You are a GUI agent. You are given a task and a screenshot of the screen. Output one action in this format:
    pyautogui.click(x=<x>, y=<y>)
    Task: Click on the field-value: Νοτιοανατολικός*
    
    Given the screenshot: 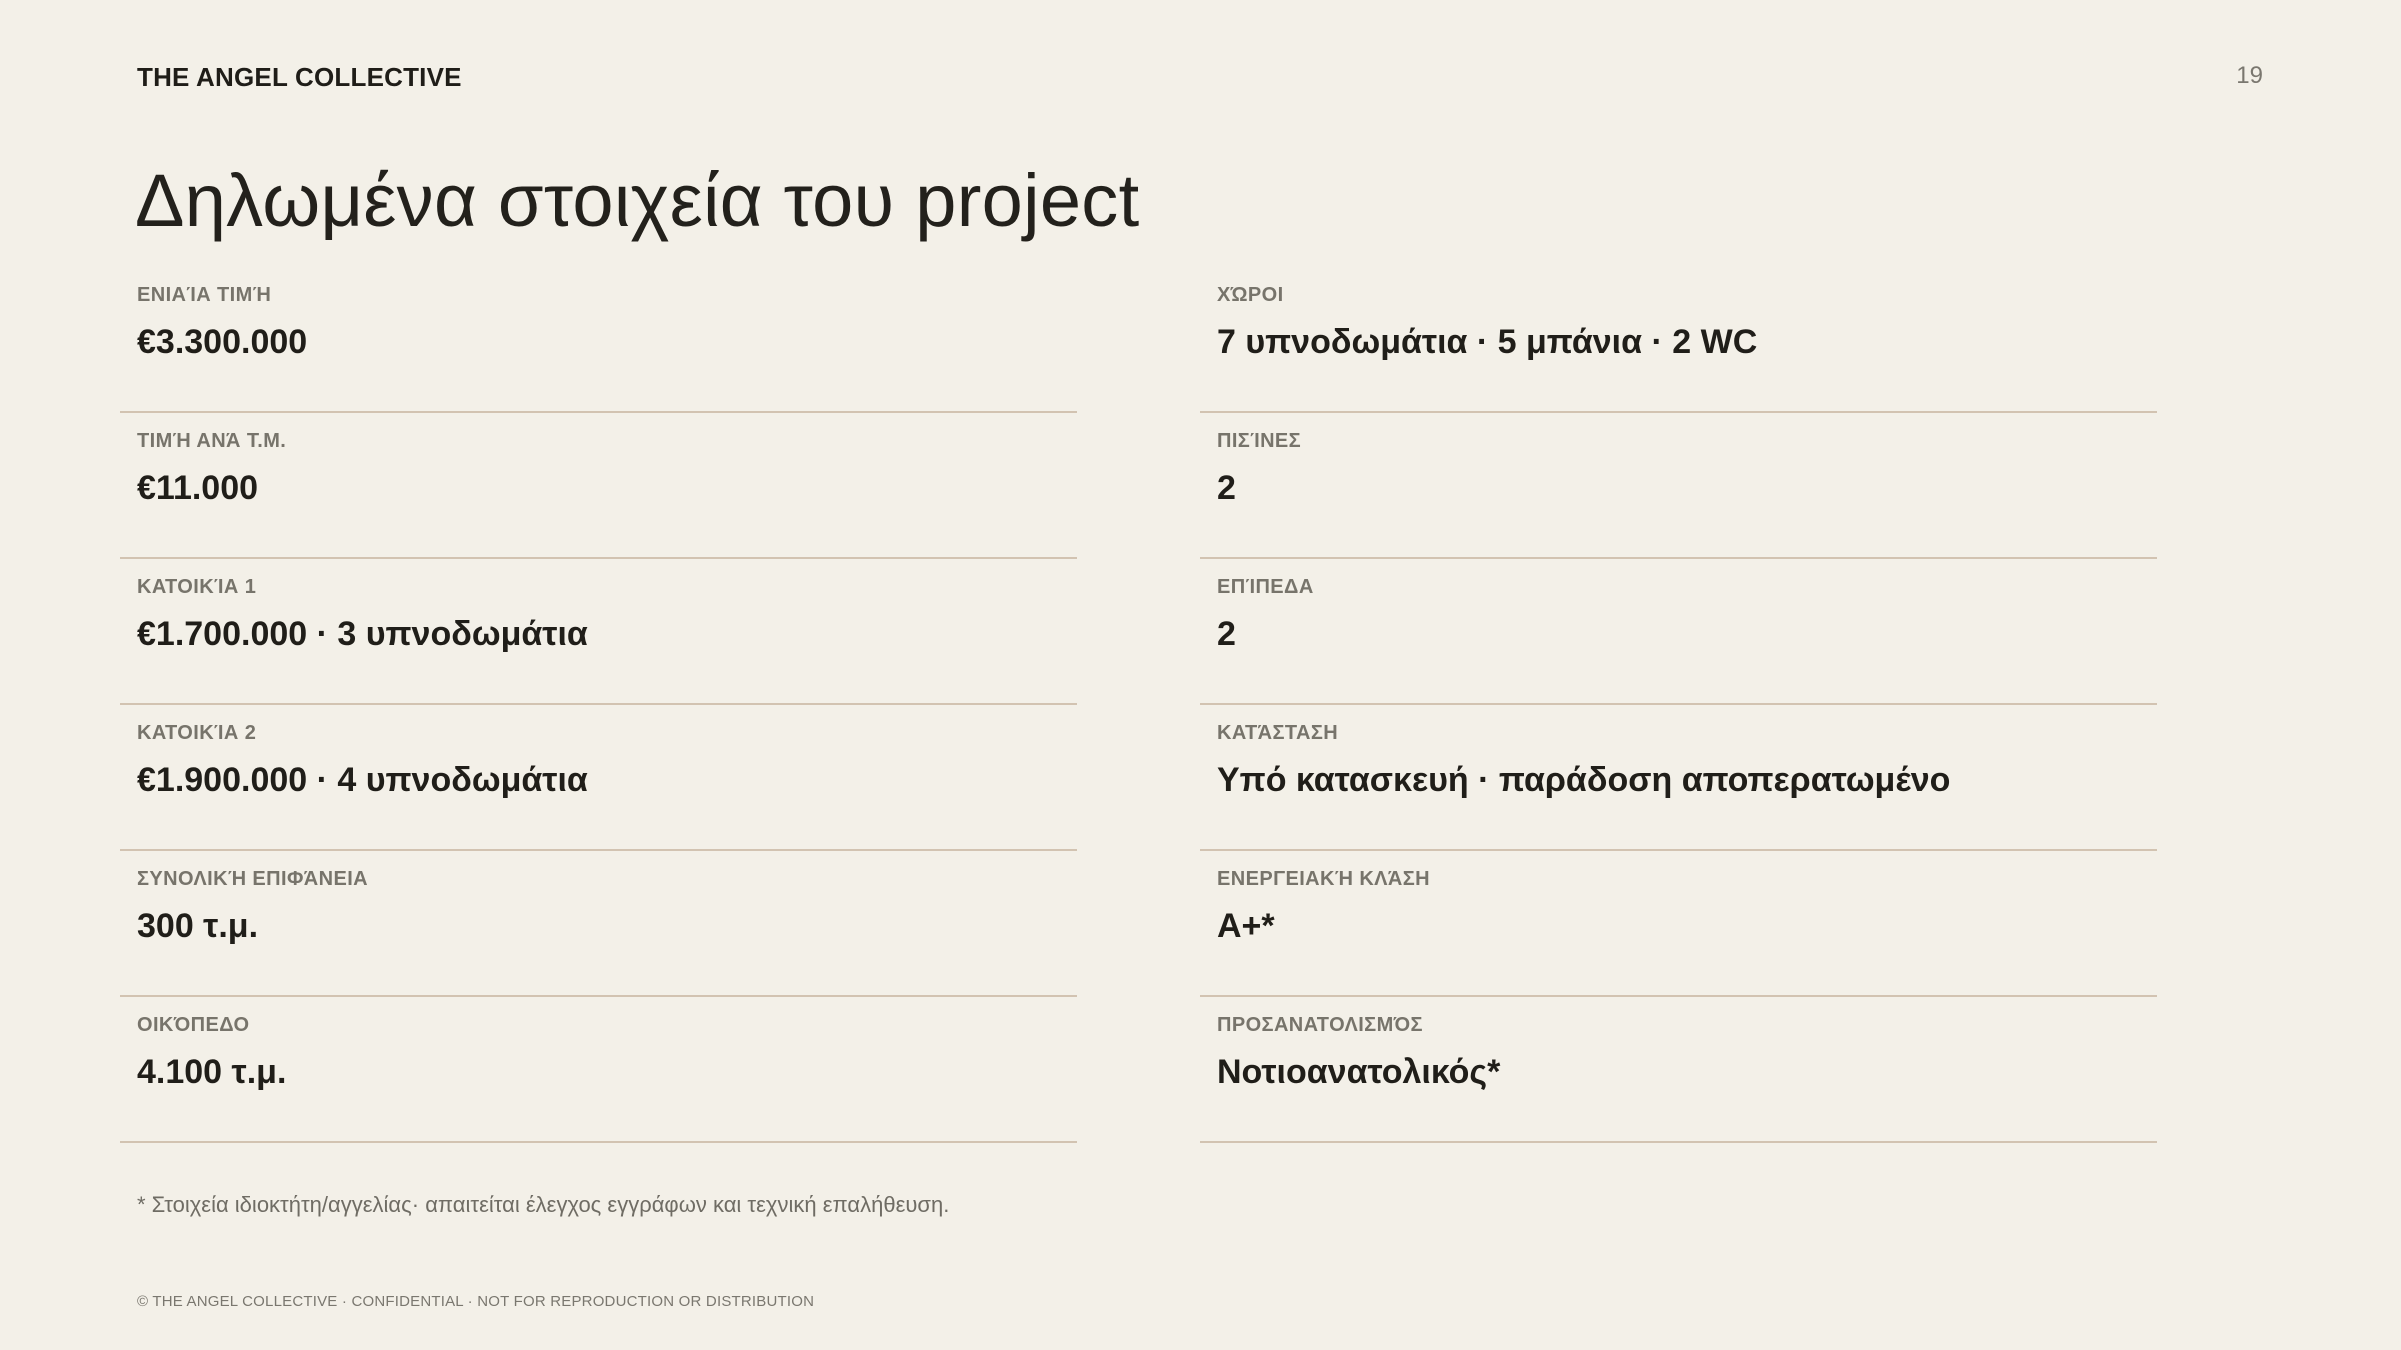 What is the action you would take?
    pyautogui.click(x=1359, y=1072)
    